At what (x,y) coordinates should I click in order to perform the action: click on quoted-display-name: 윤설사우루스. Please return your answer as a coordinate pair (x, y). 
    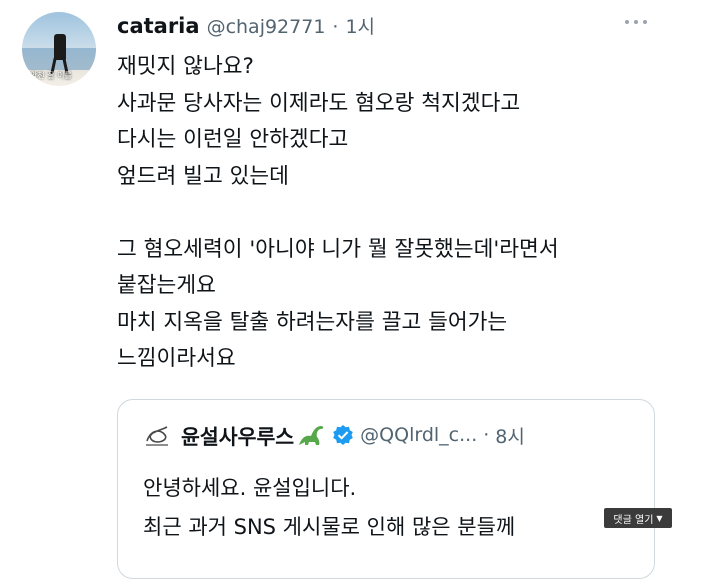
    Looking at the image, I should click on (237, 435).